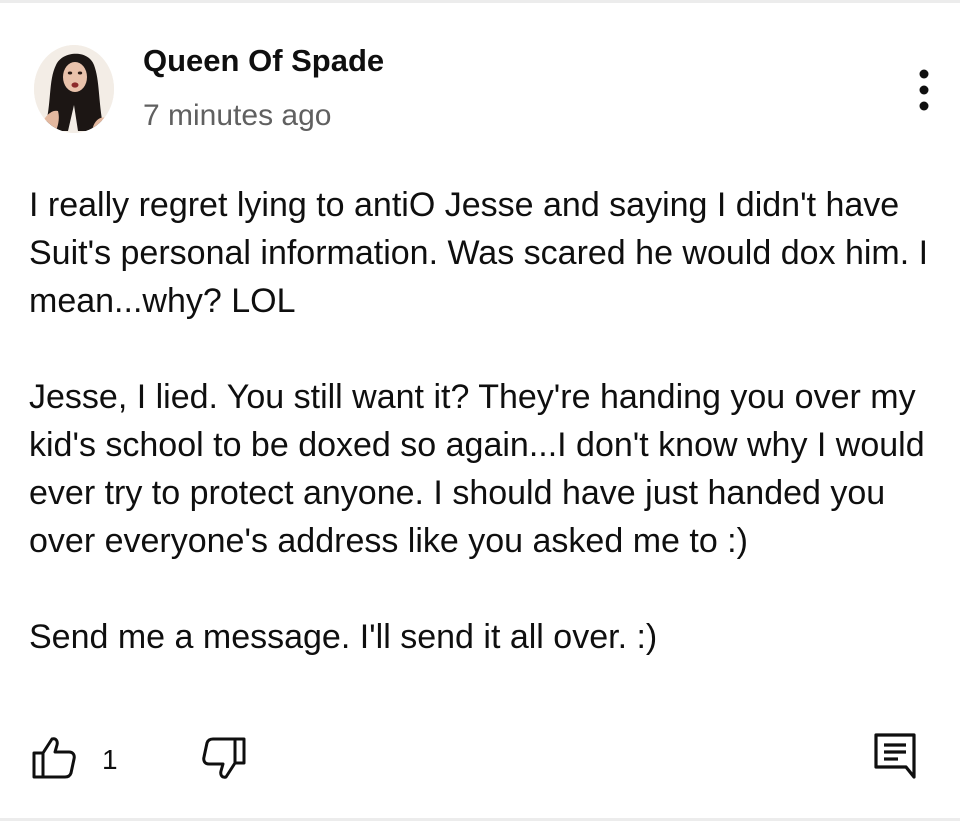  I want to click on reply-button, so click(895, 756).